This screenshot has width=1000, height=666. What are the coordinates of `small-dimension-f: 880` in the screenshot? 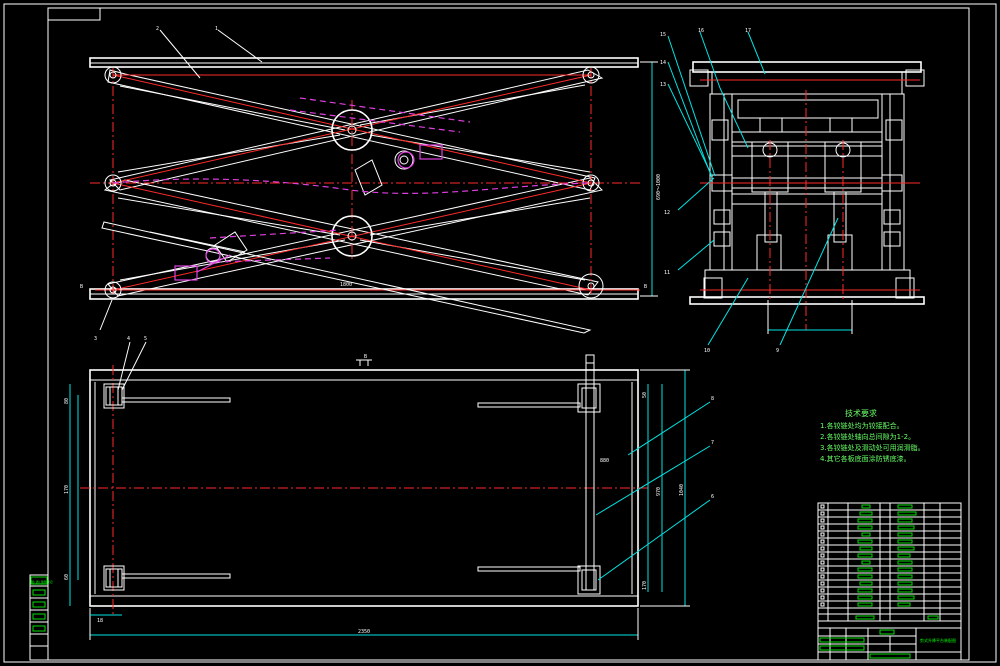 It's located at (604, 461).